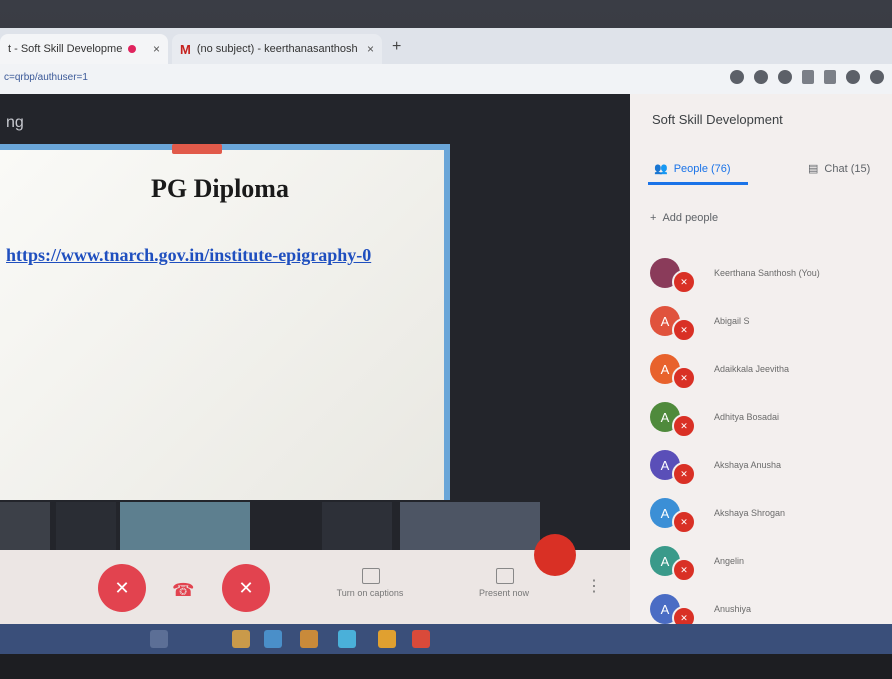 This screenshot has height=679, width=892. I want to click on url-text: c=qrbp/authuser=1, so click(46, 77).